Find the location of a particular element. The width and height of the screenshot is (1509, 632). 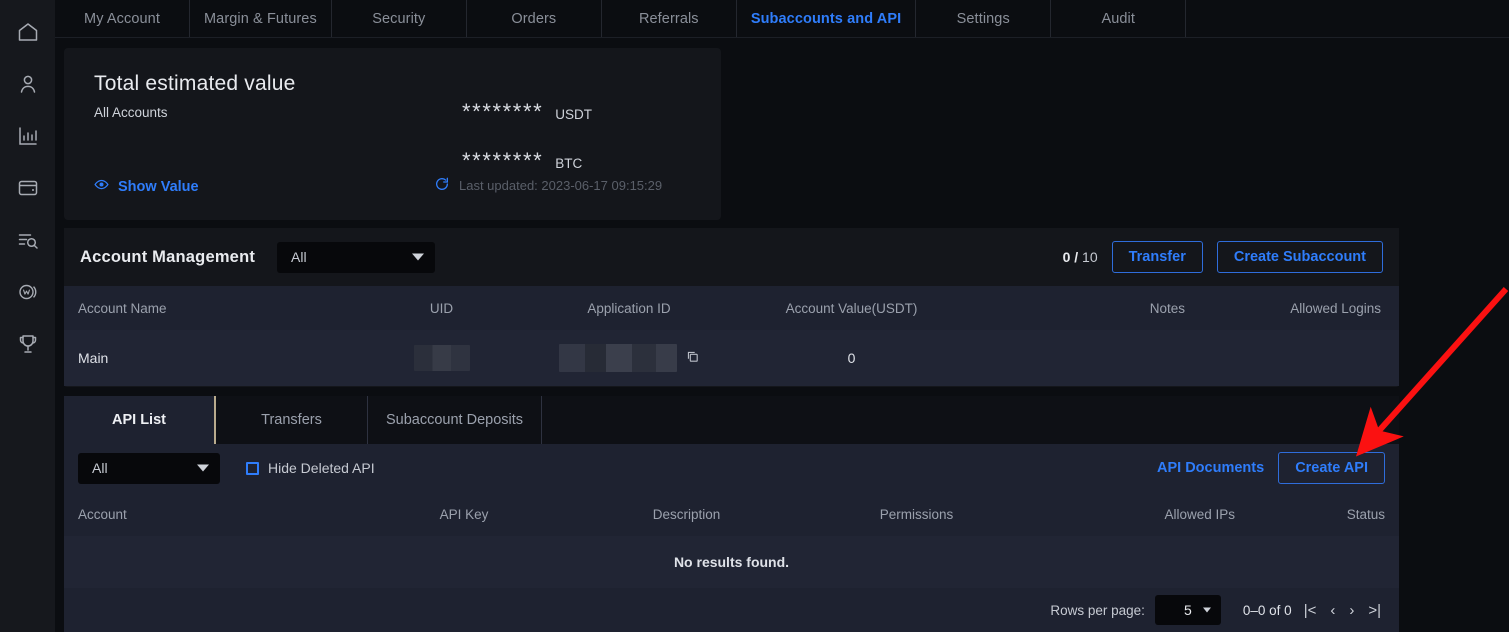

col-application-id: Application ID is located at coordinates (629, 308).